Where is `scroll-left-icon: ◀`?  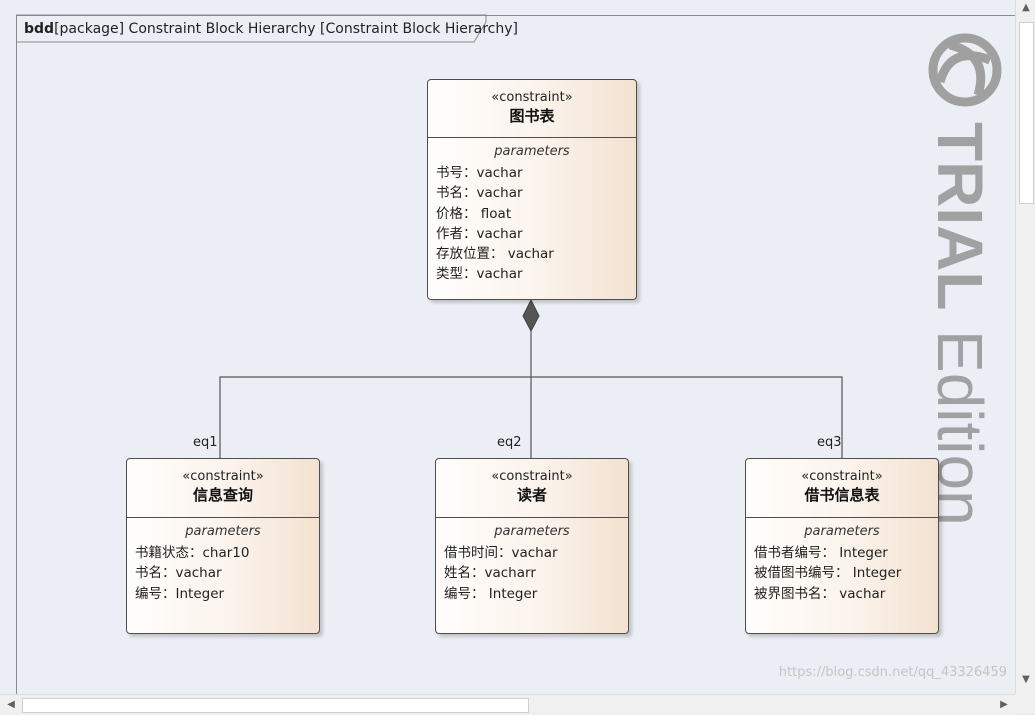 scroll-left-icon: ◀ is located at coordinates (11, 705).